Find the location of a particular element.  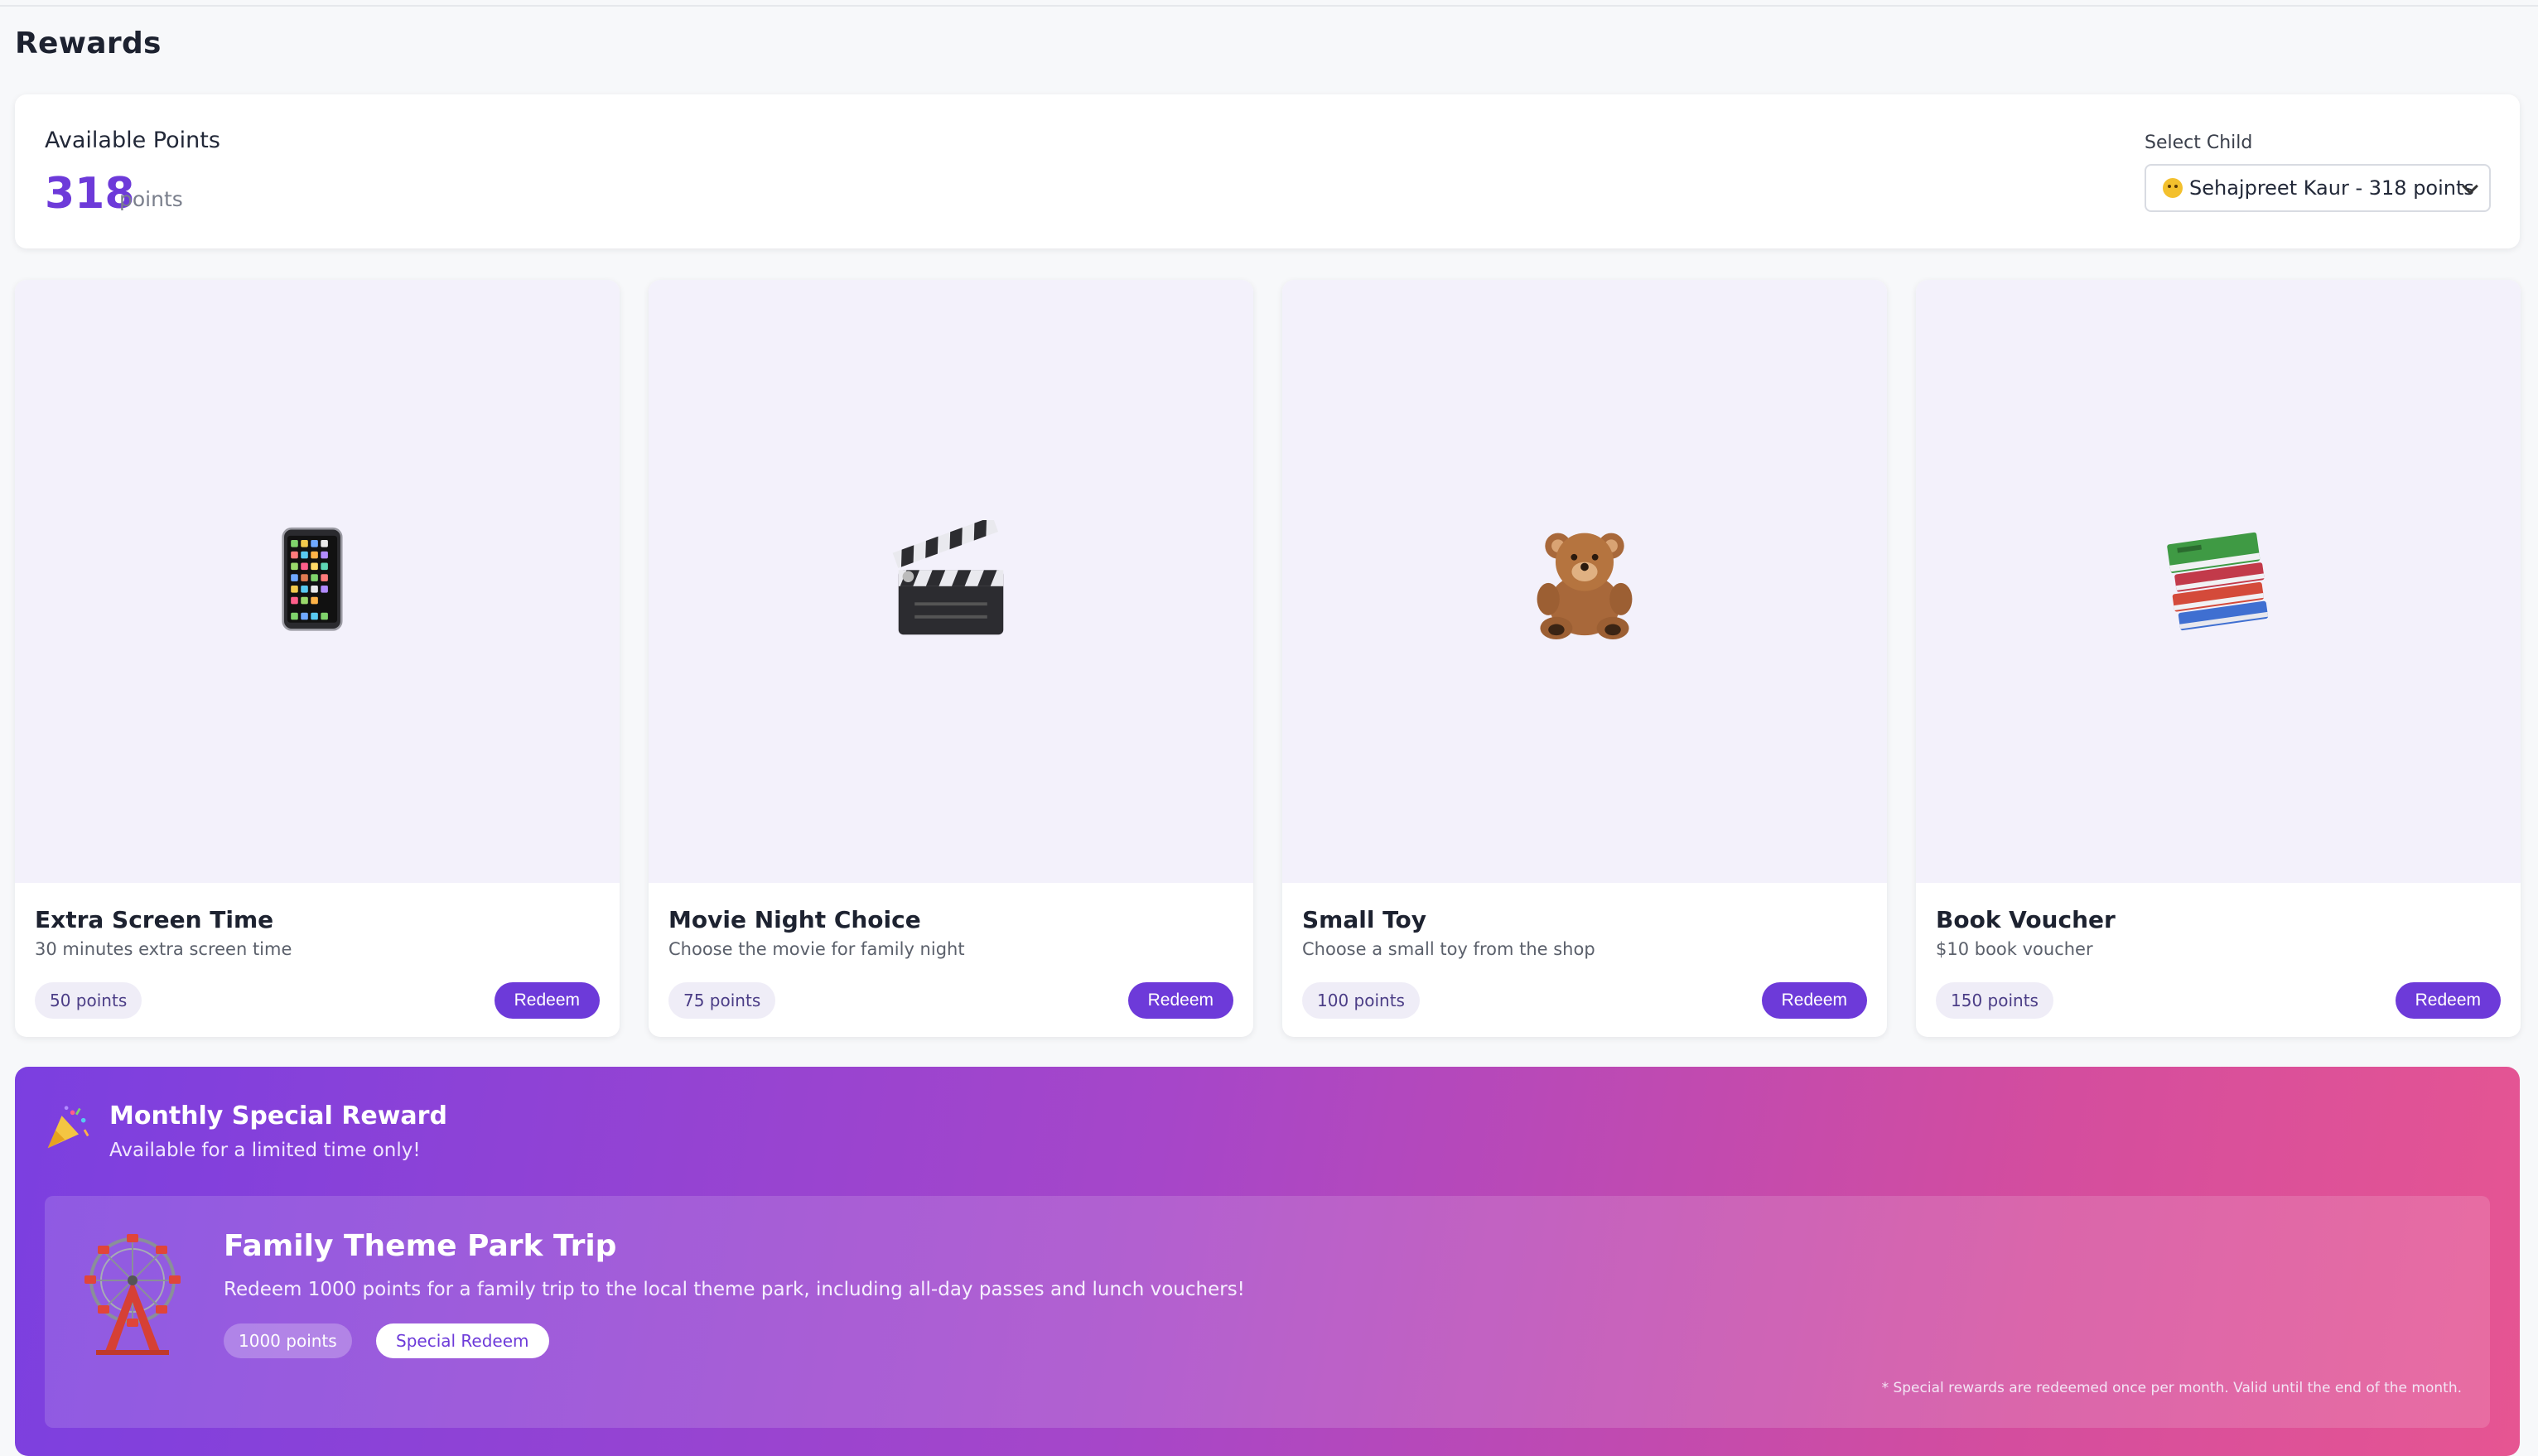

reward-points-badge: 100 points is located at coordinates (1361, 1000).